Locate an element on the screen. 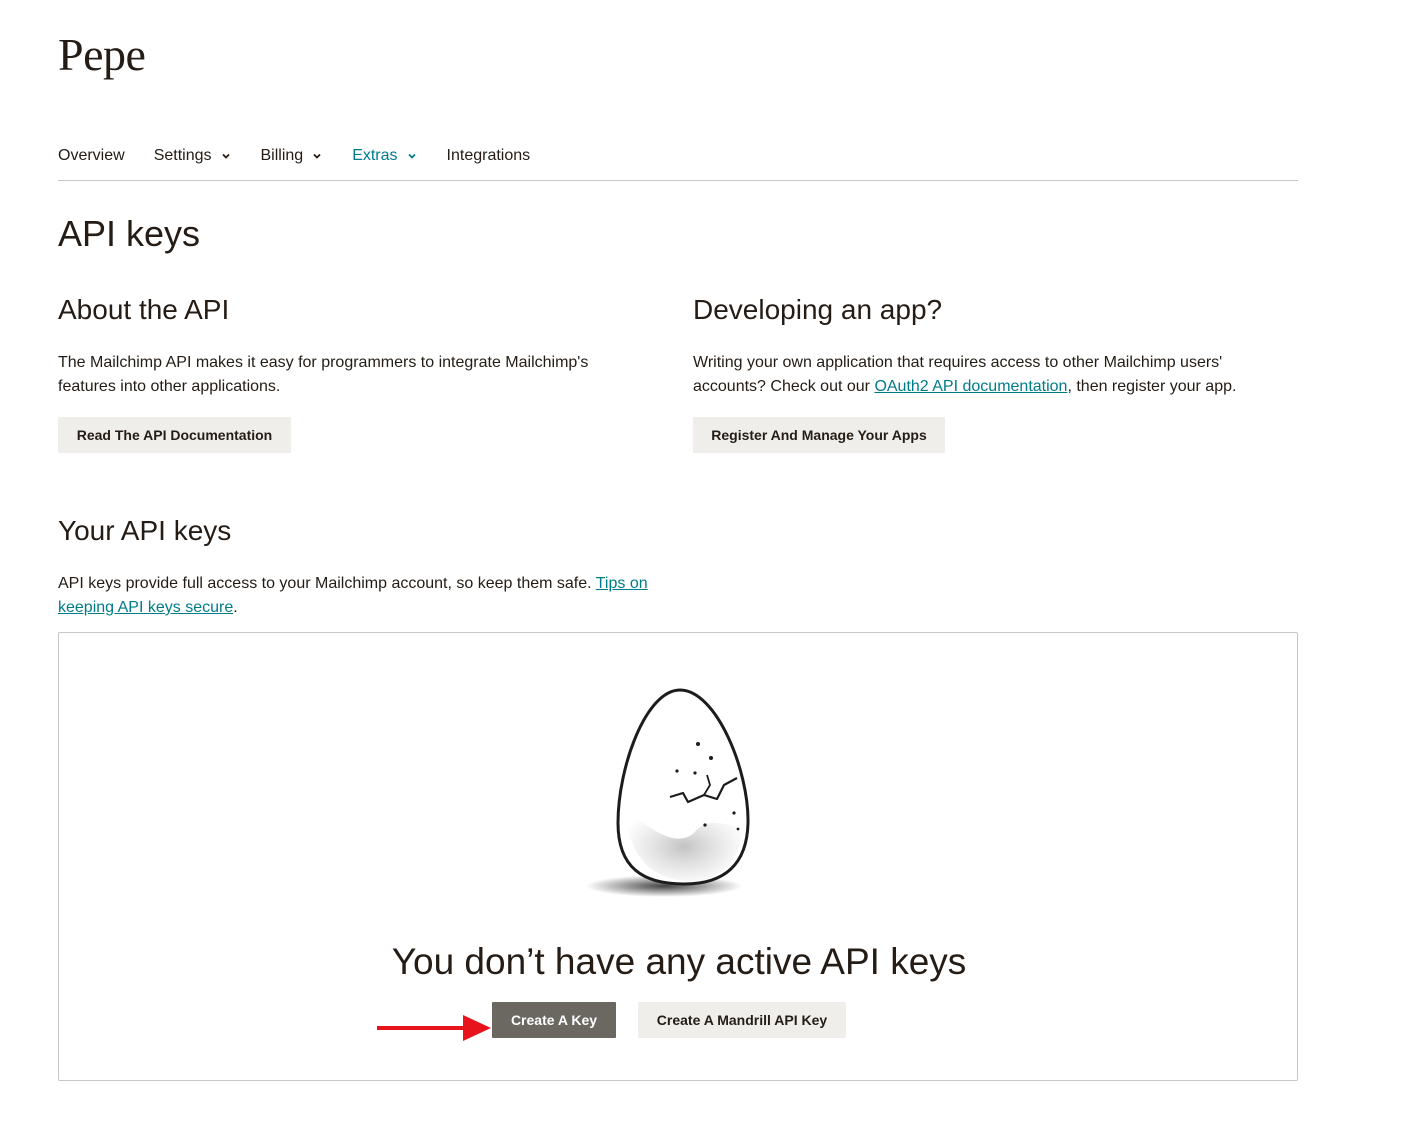 The width and height of the screenshot is (1411, 1132). nav-item-label: Overview is located at coordinates (91, 155).